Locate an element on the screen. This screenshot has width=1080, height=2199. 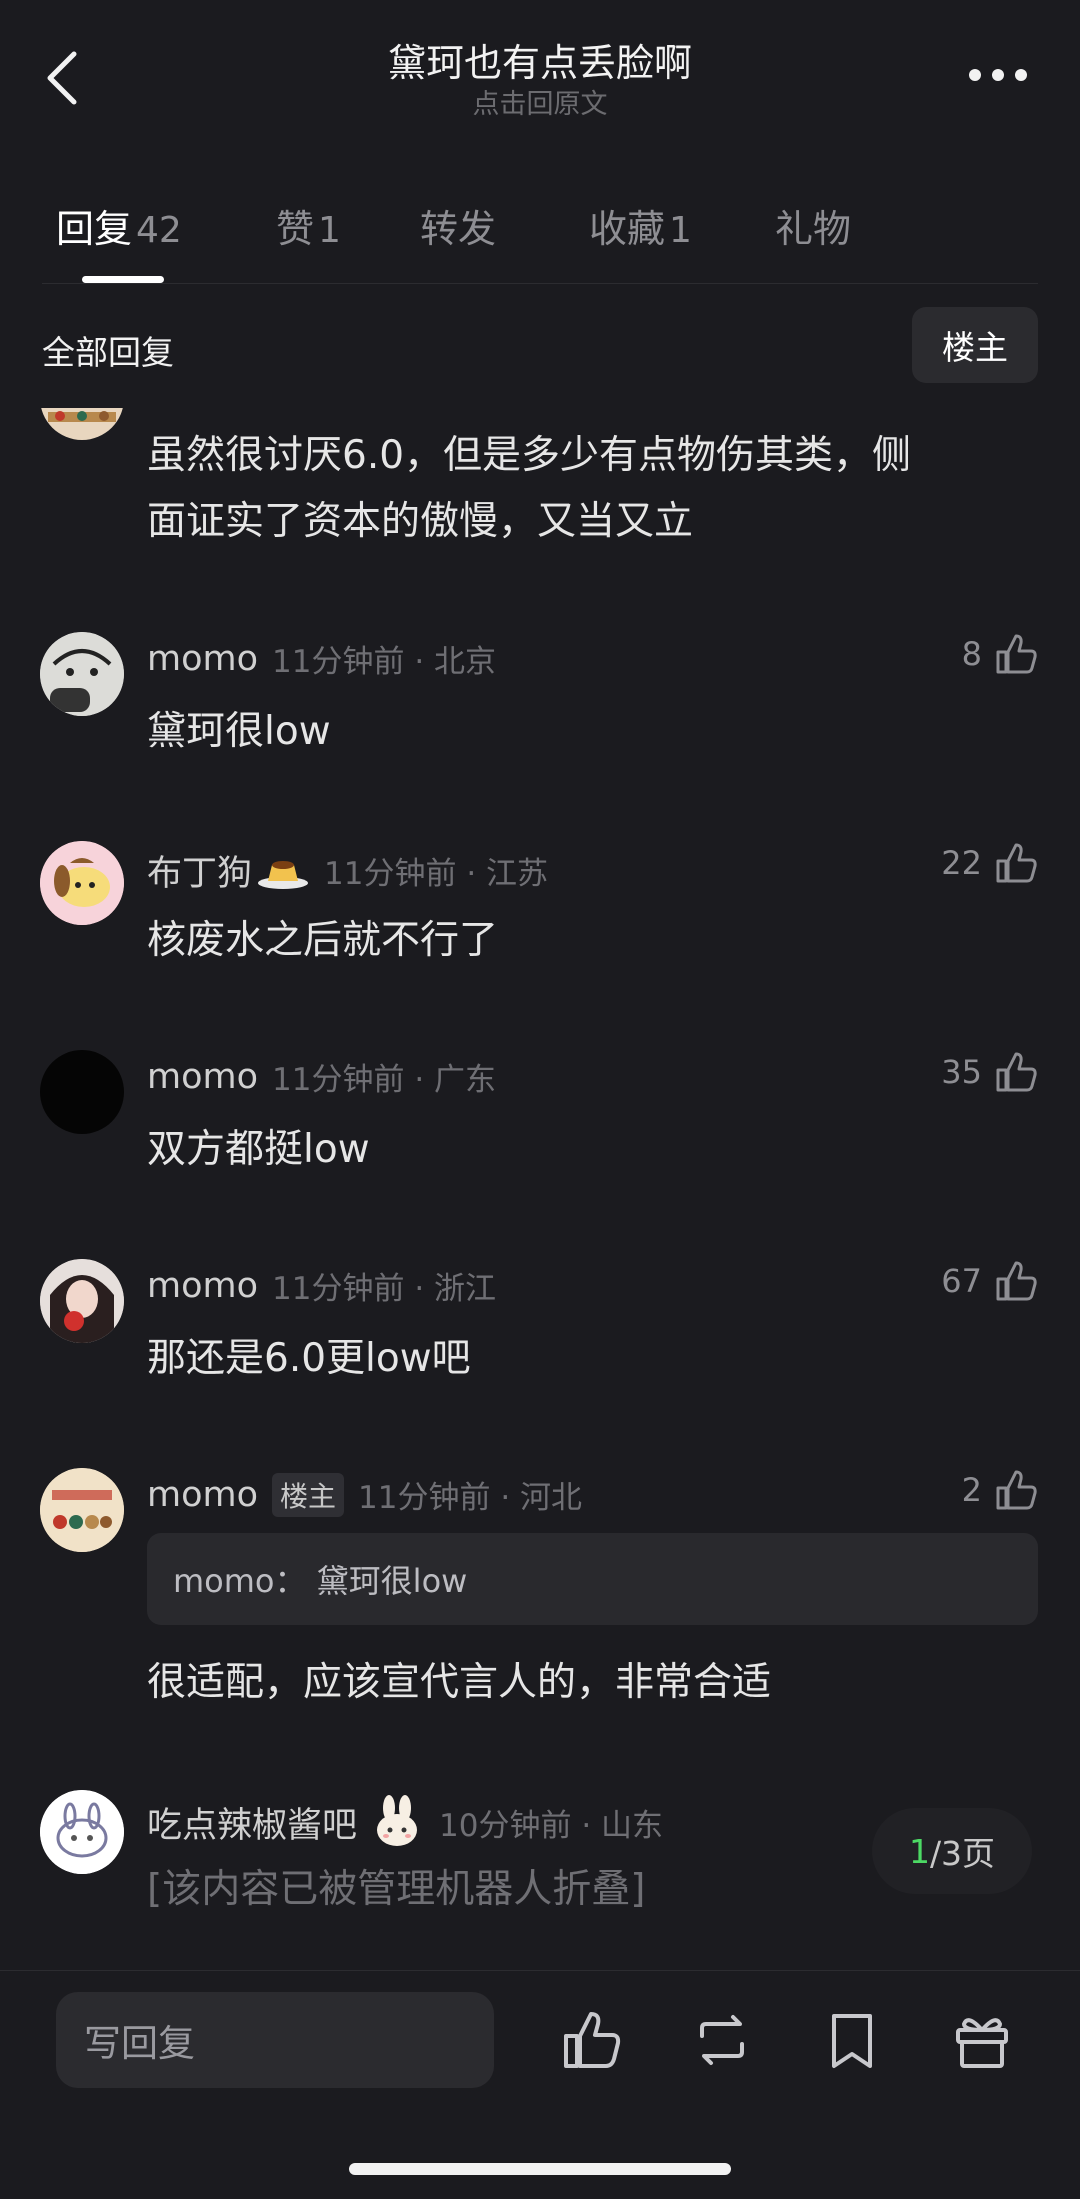
tab-label: 礼物 is located at coordinates (813, 229).